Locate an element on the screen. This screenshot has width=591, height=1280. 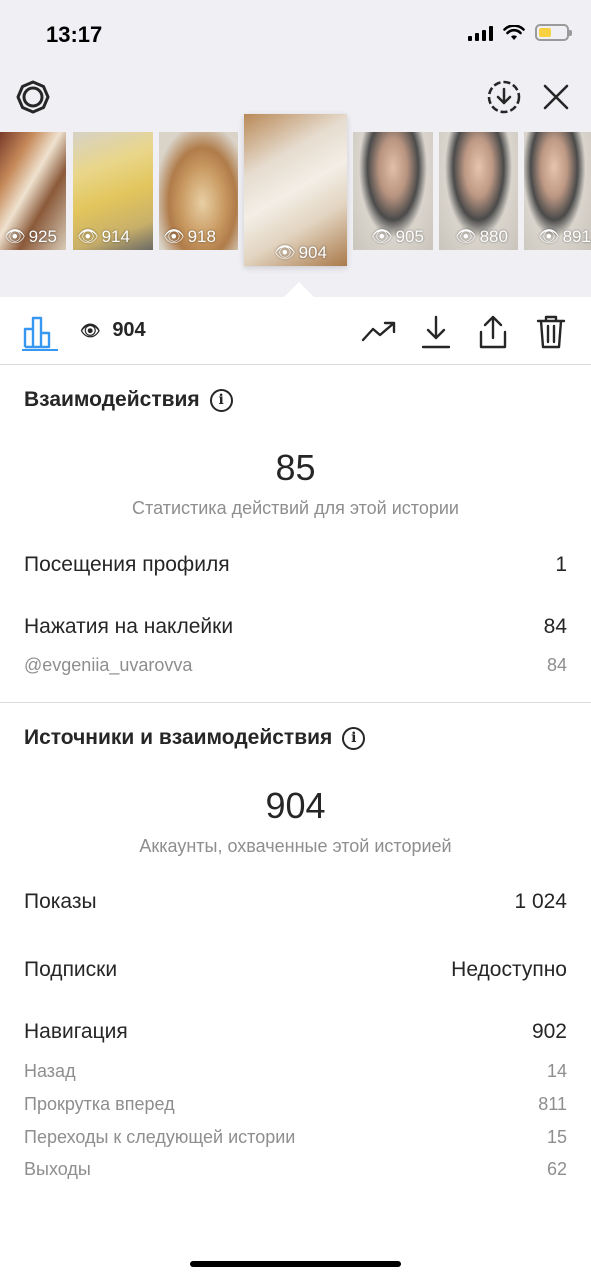
trash-icon is located at coordinates (551, 332).